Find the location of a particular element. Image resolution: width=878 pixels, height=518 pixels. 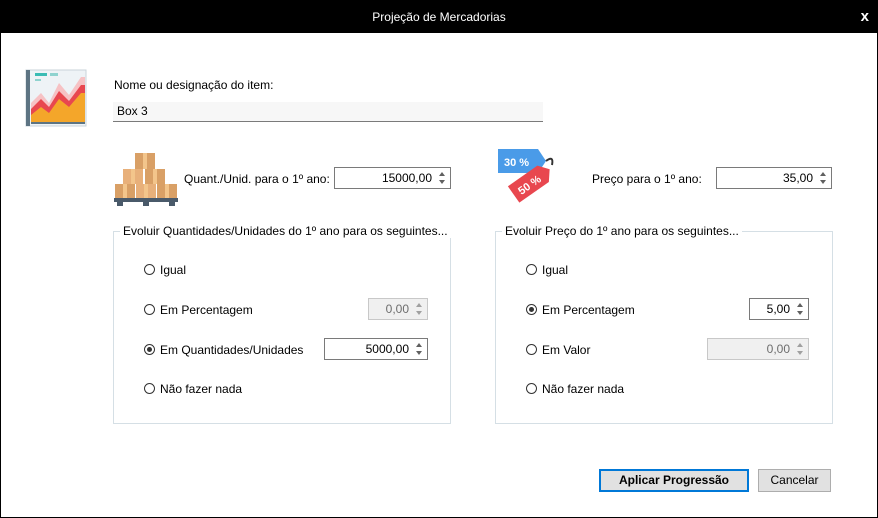

quantity-stepper: 15000,00 is located at coordinates (392, 178).